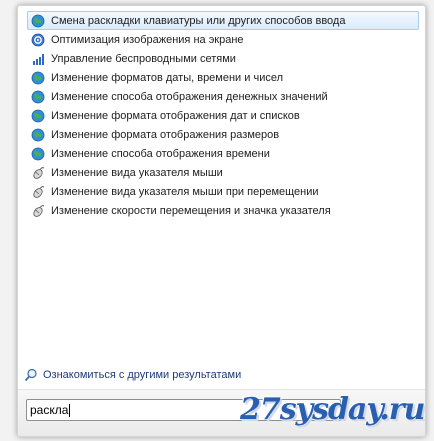  I want to click on result-label: Изменение способа отображения времени, so click(160, 153).